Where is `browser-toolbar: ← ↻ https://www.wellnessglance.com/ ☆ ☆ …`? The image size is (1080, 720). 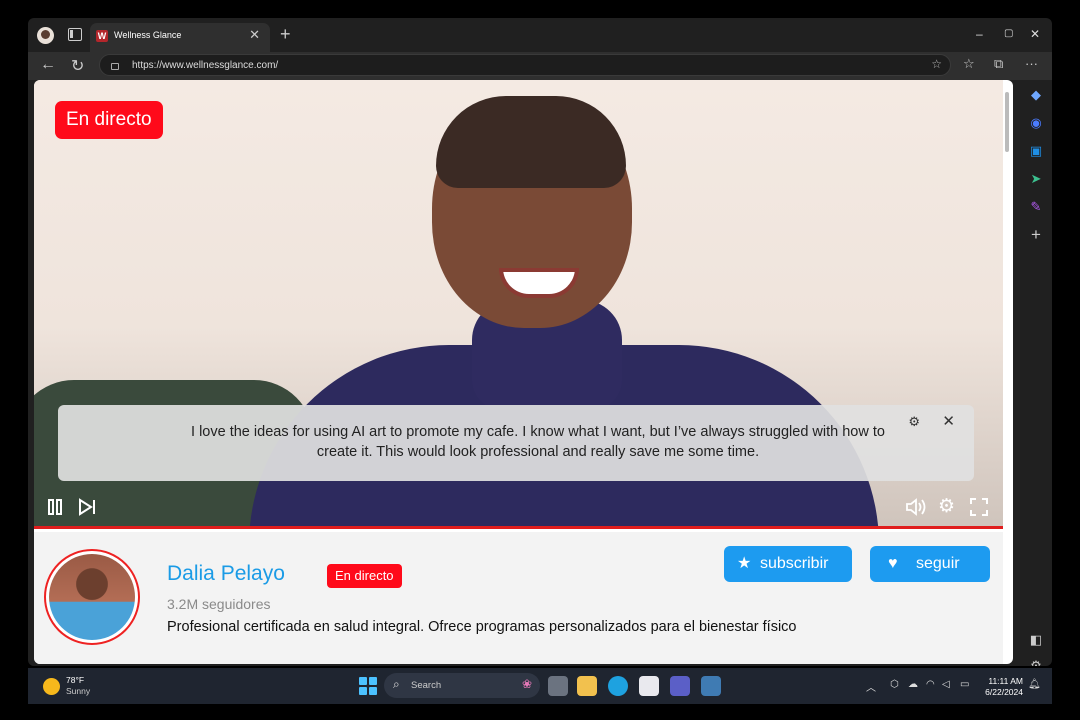 browser-toolbar: ← ↻ https://www.wellnessglance.com/ ☆ ☆ … is located at coordinates (540, 66).